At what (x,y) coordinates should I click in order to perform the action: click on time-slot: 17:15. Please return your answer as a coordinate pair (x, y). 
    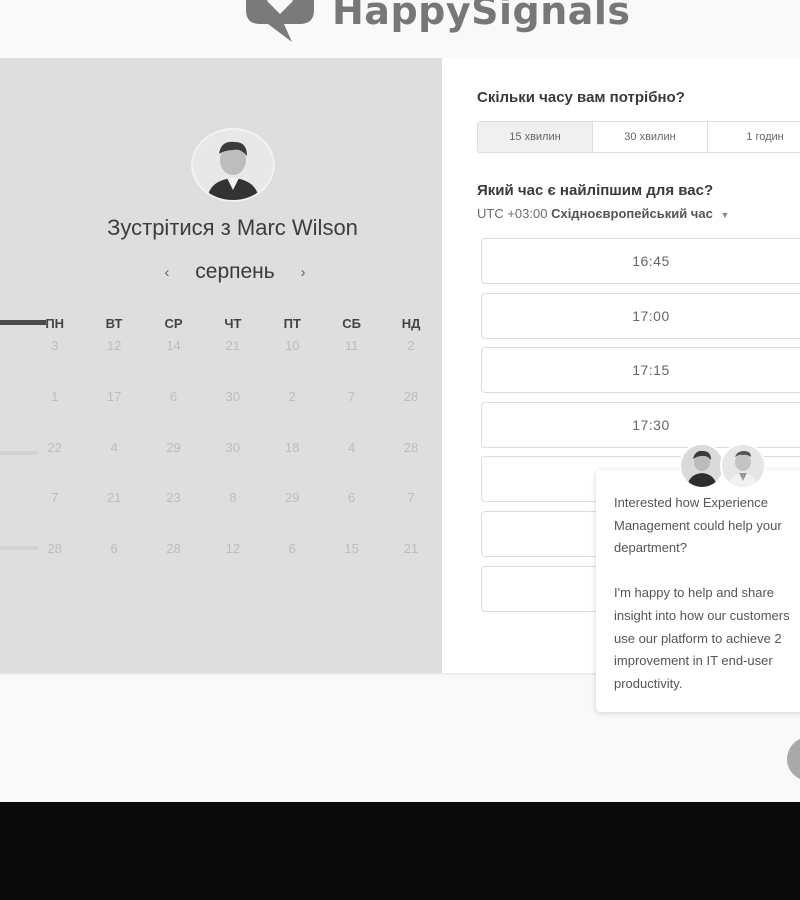
    Looking at the image, I should click on (640, 370).